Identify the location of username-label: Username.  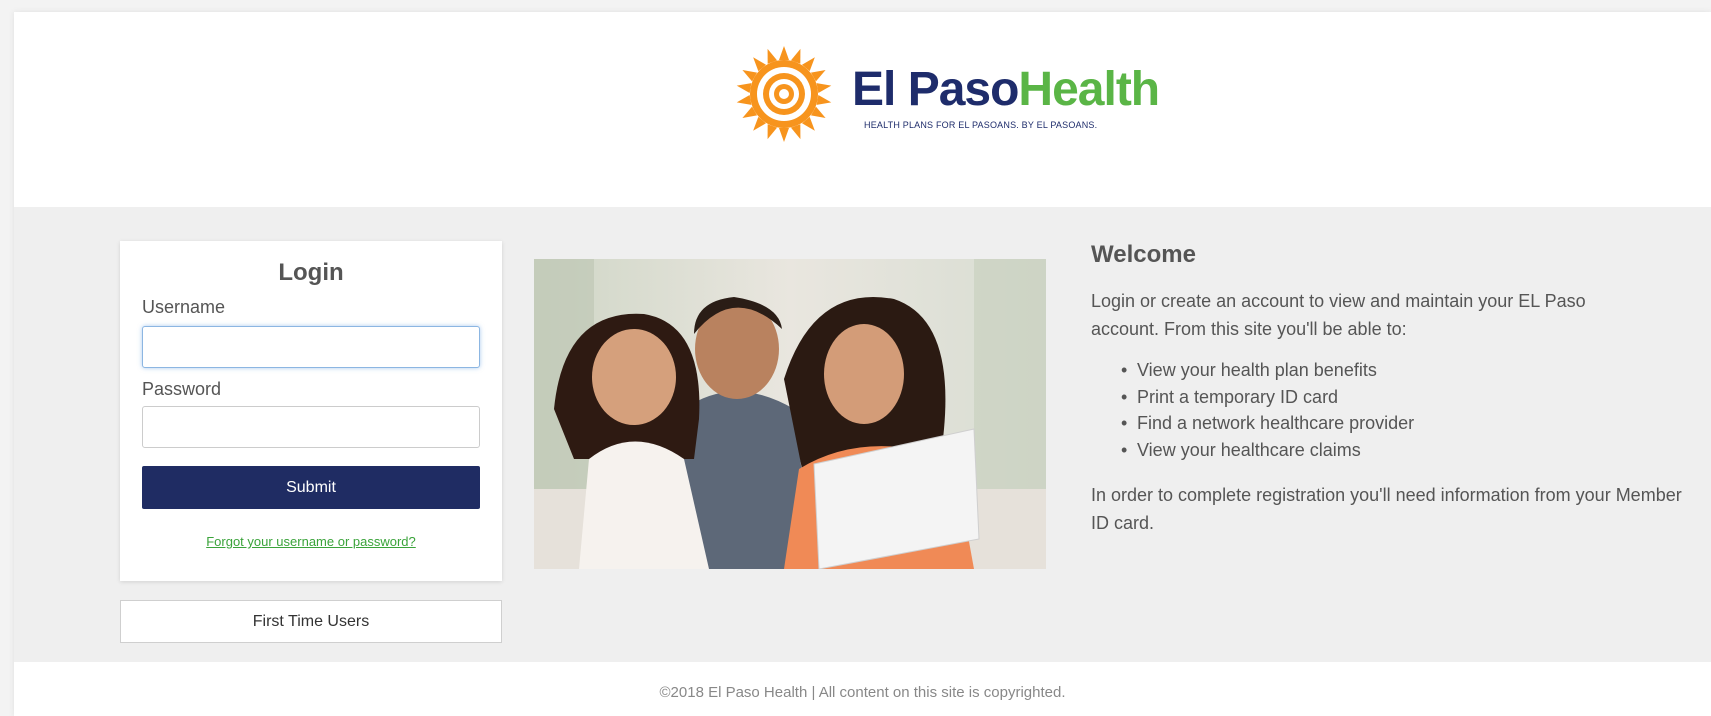
(184, 307).